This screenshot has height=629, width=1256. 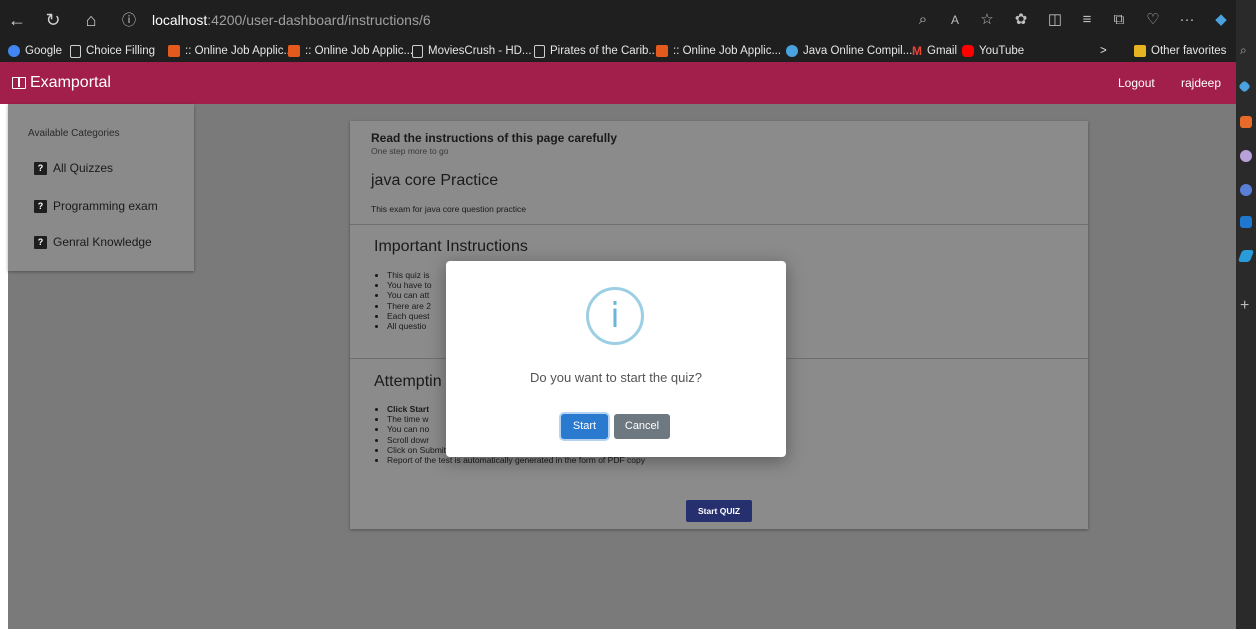 I want to click on sidebar-item-label: Programming exam, so click(x=105, y=206).